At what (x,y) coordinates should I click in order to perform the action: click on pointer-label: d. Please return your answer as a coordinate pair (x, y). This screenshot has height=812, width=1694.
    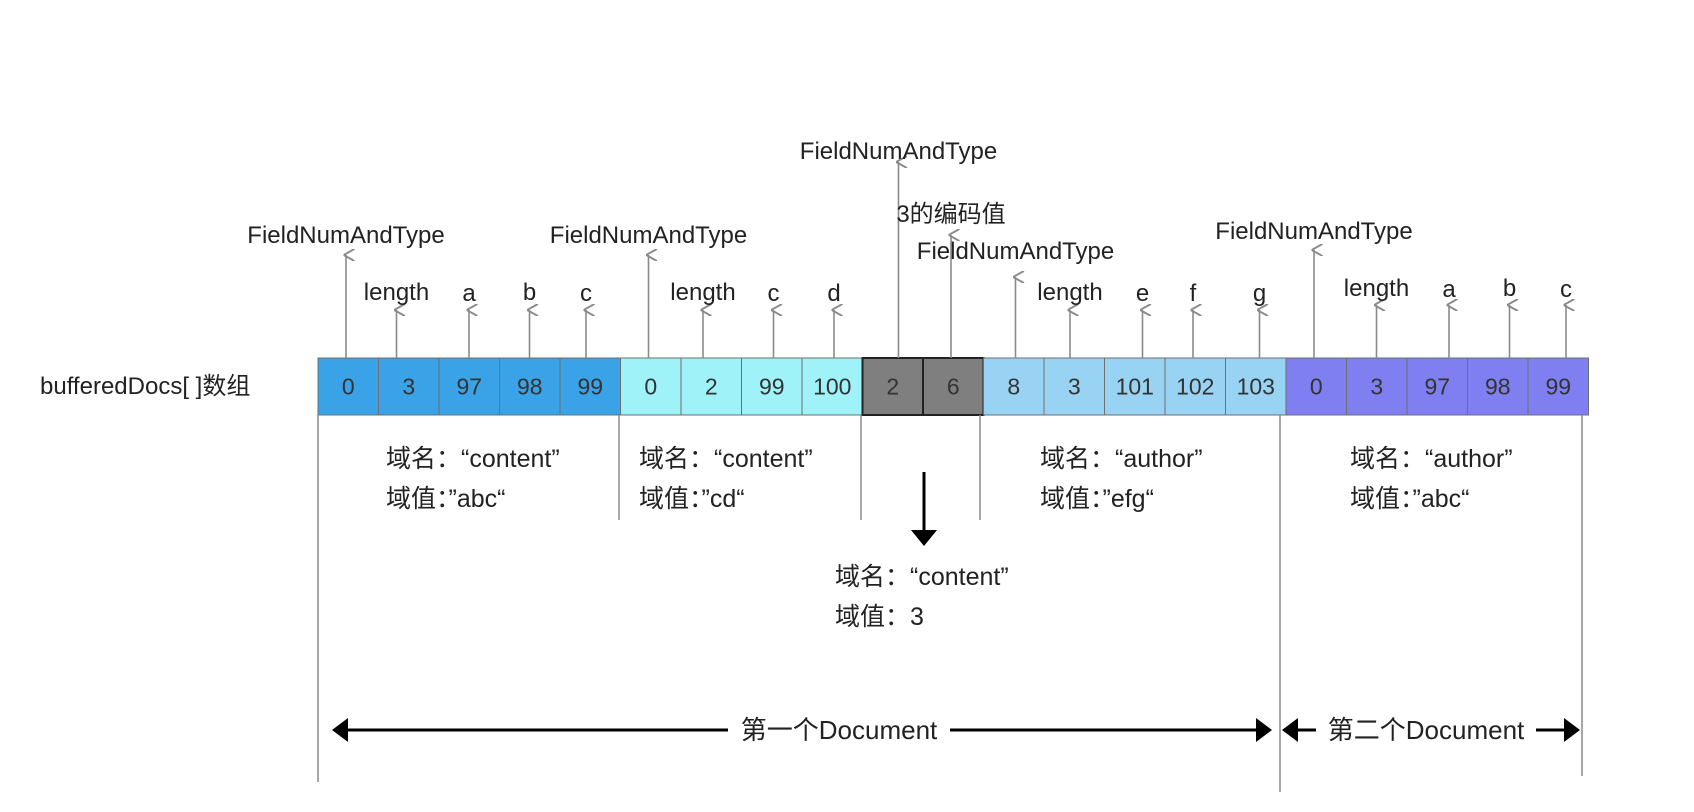
    Looking at the image, I should click on (833, 293).